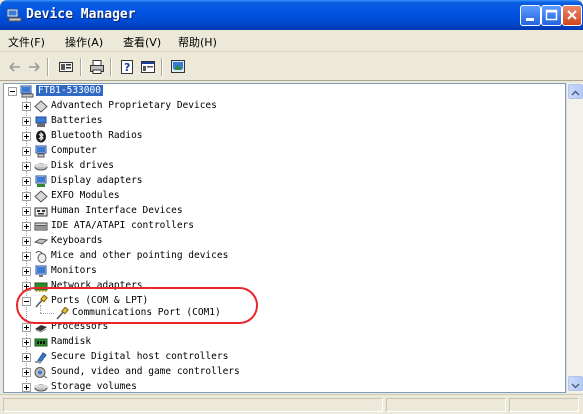  I want to click on tree-item-label: Processors, so click(80, 326).